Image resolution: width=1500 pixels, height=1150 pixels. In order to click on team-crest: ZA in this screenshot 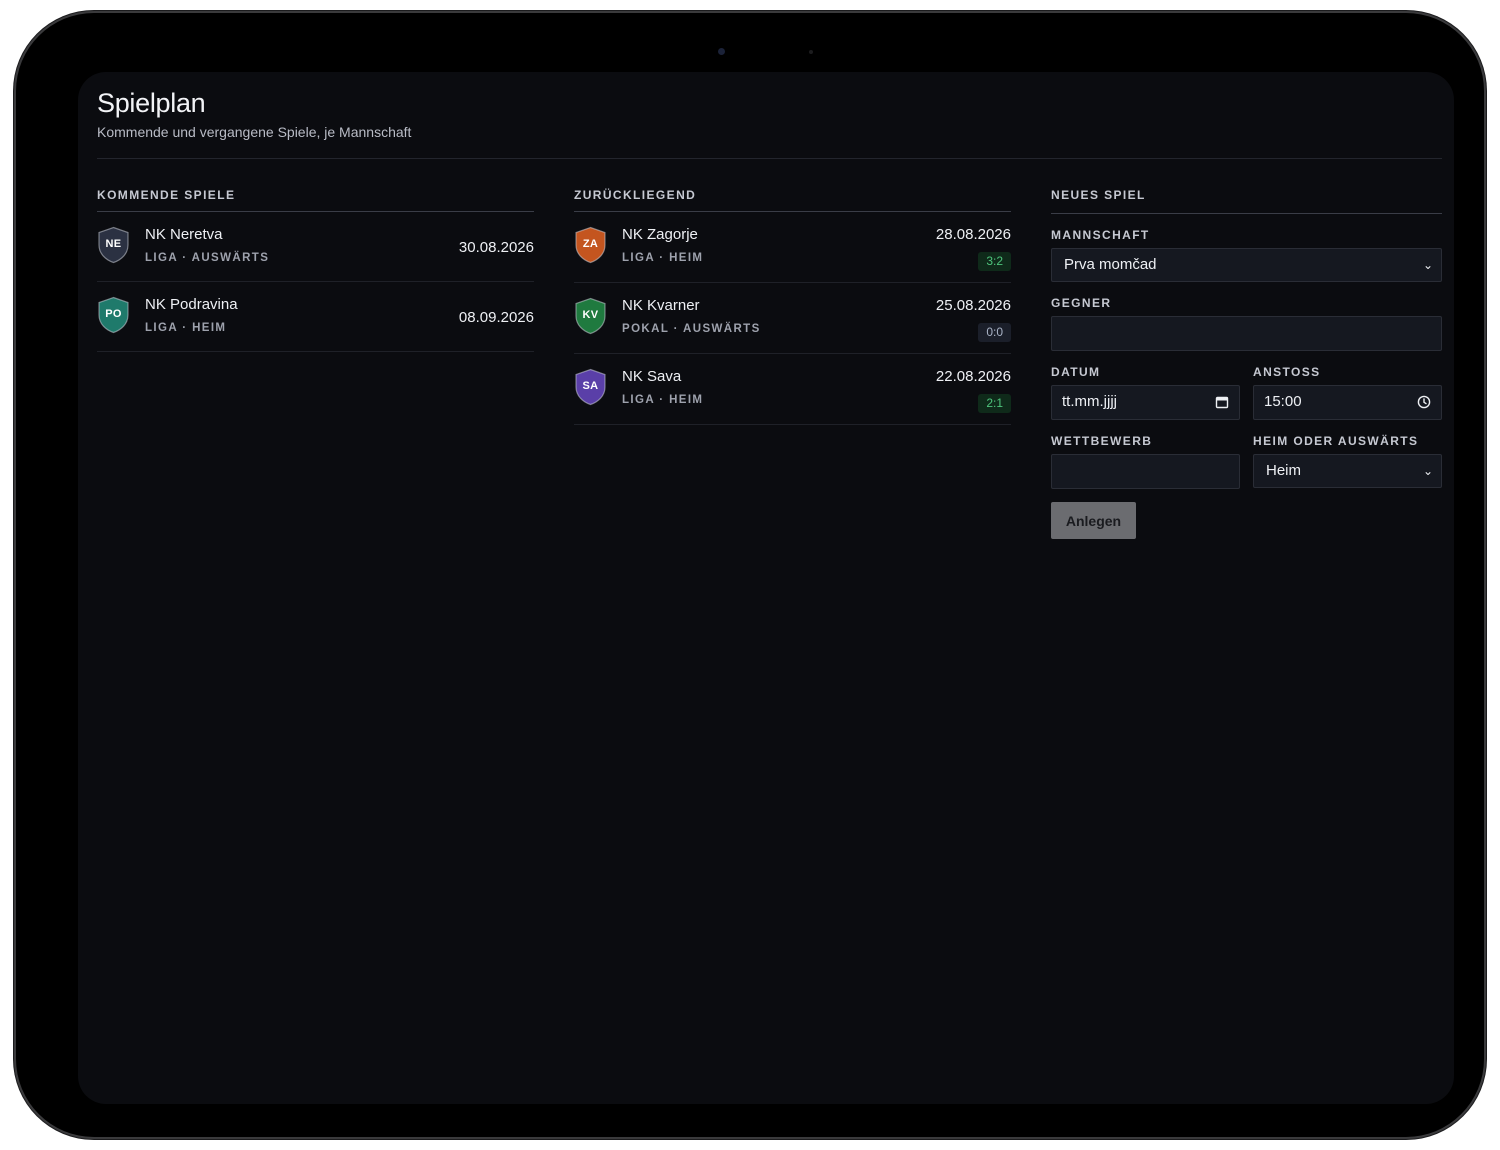, I will do `click(590, 245)`.